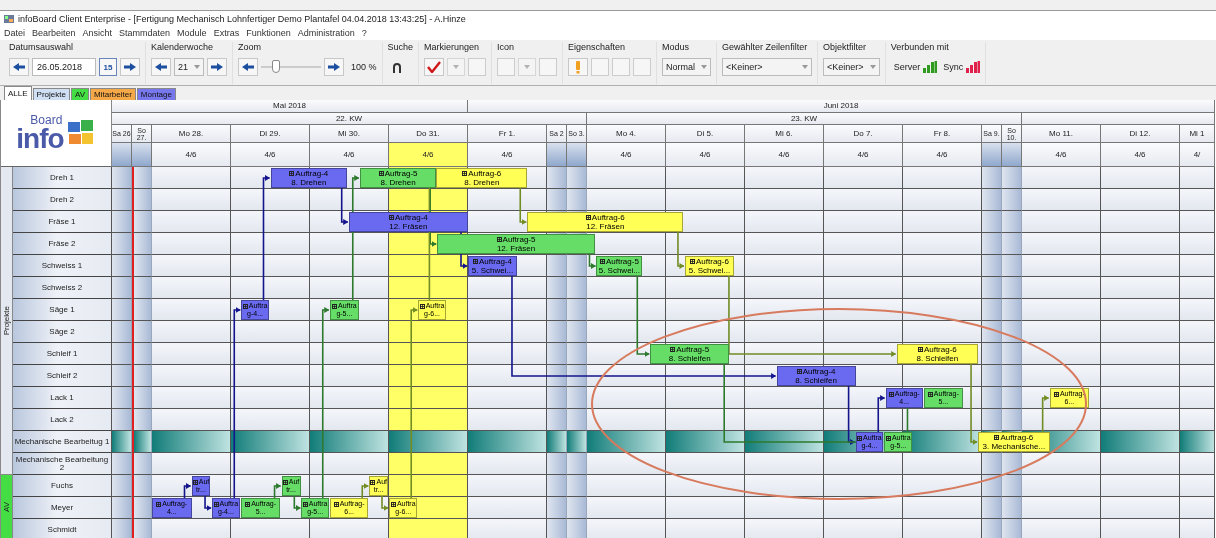 This screenshot has height=538, width=1216. What do you see at coordinates (226, 33) in the screenshot?
I see `menu-item: Extras` at bounding box center [226, 33].